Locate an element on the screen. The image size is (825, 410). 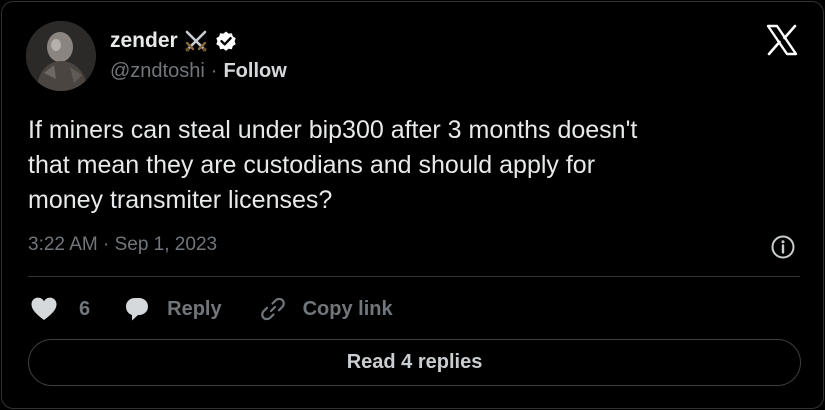
x-logo-icon is located at coordinates (782, 40).